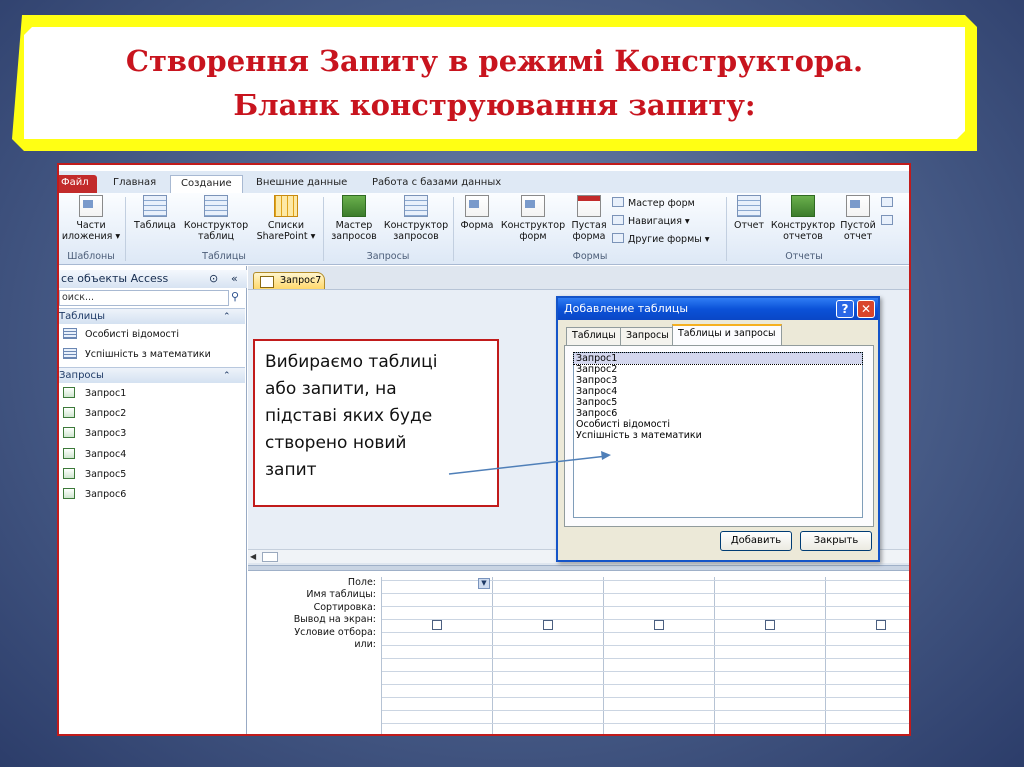  I want to click on list-item: Запрос6, so click(718, 413).